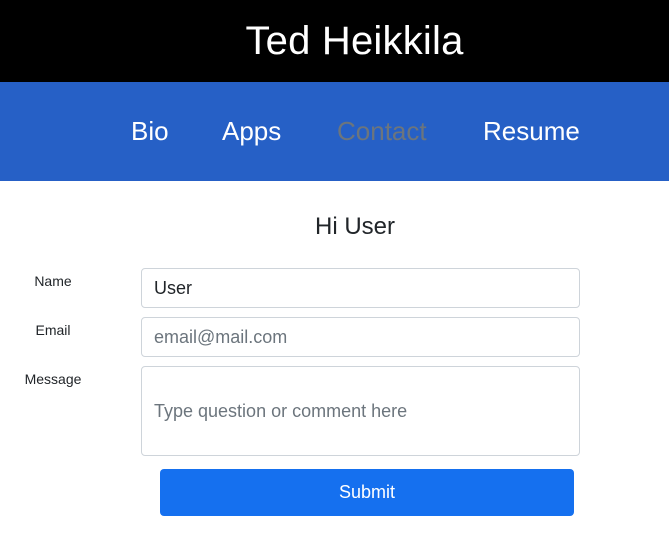  I want to click on message-textarea, so click(360, 411).